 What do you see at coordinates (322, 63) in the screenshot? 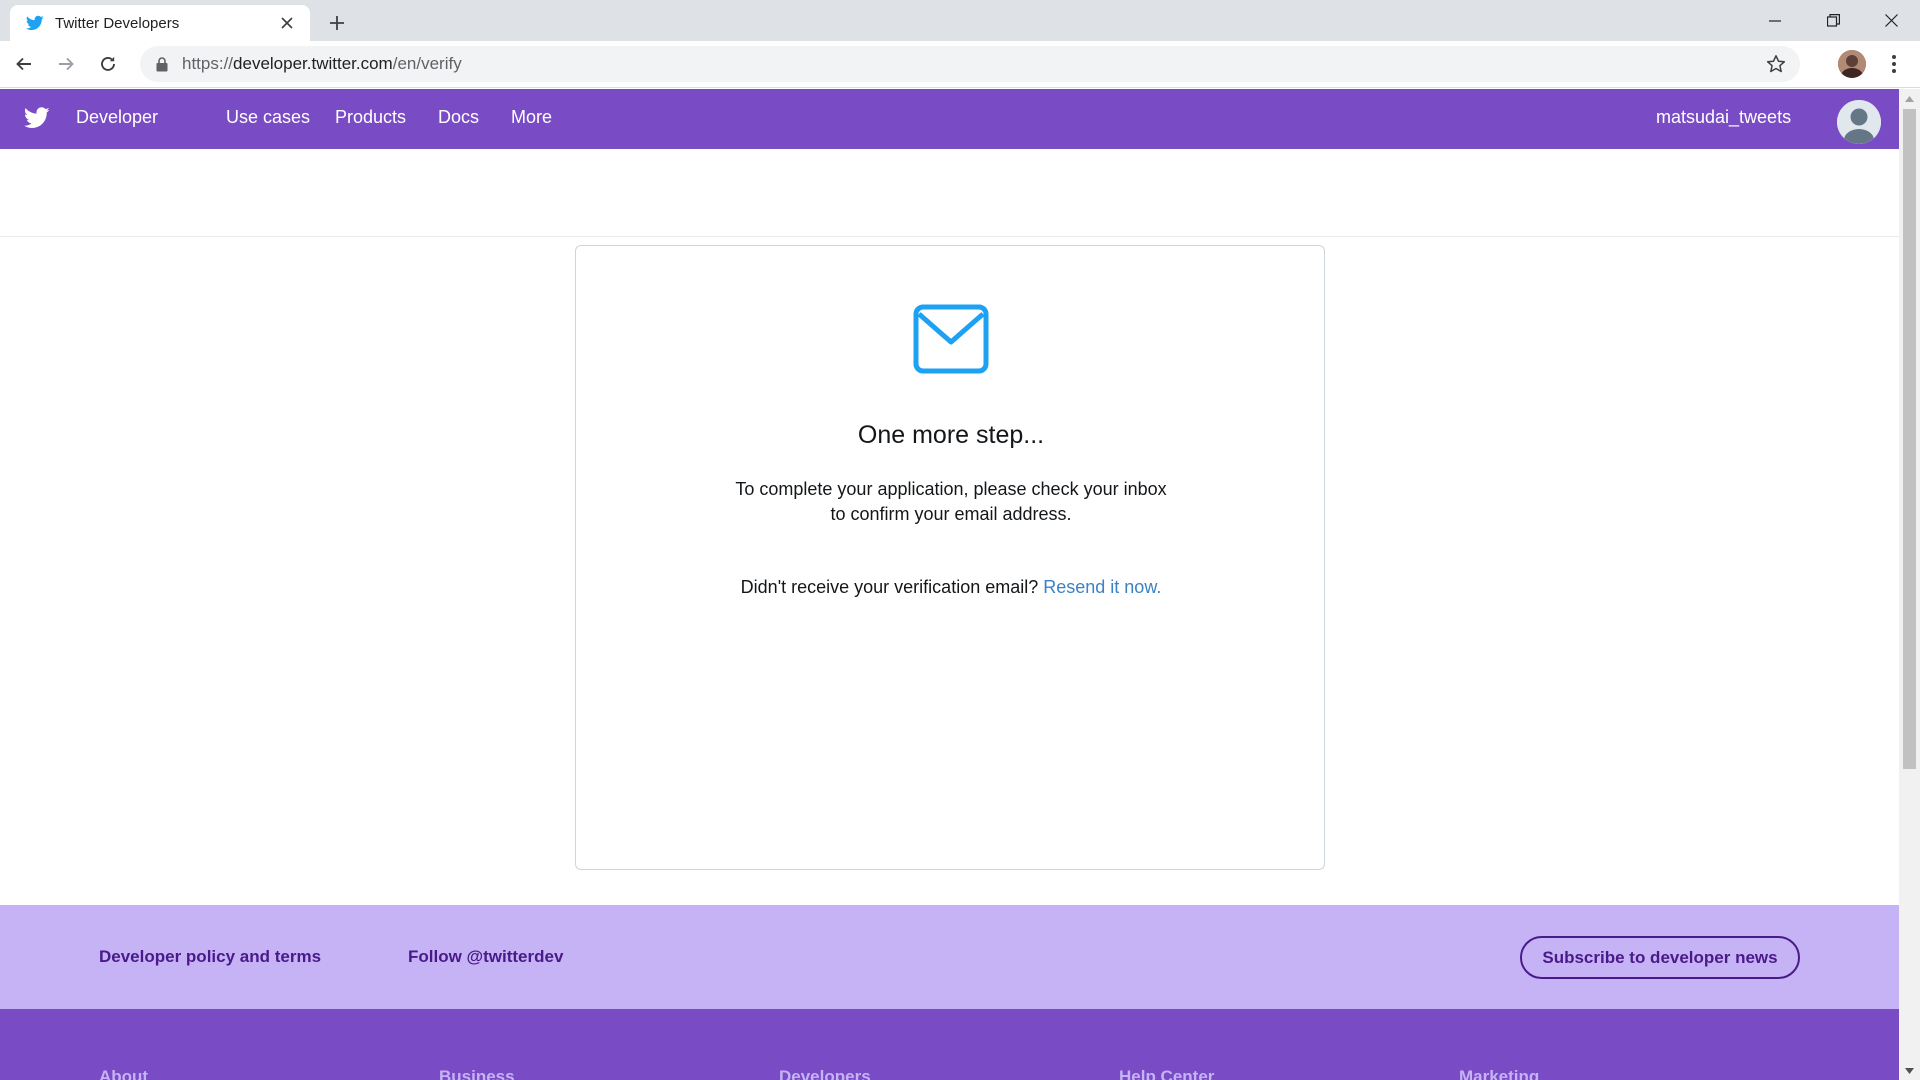
I see `url-text: https://developer.twitter.com/en/verify` at bounding box center [322, 63].